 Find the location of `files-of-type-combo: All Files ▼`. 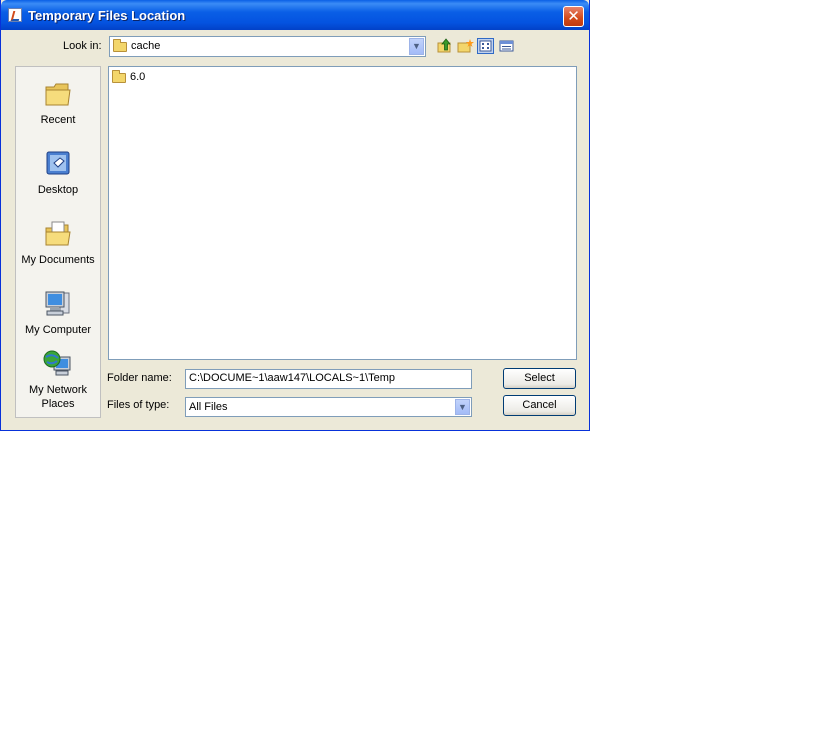

files-of-type-combo: All Files ▼ is located at coordinates (328, 407).